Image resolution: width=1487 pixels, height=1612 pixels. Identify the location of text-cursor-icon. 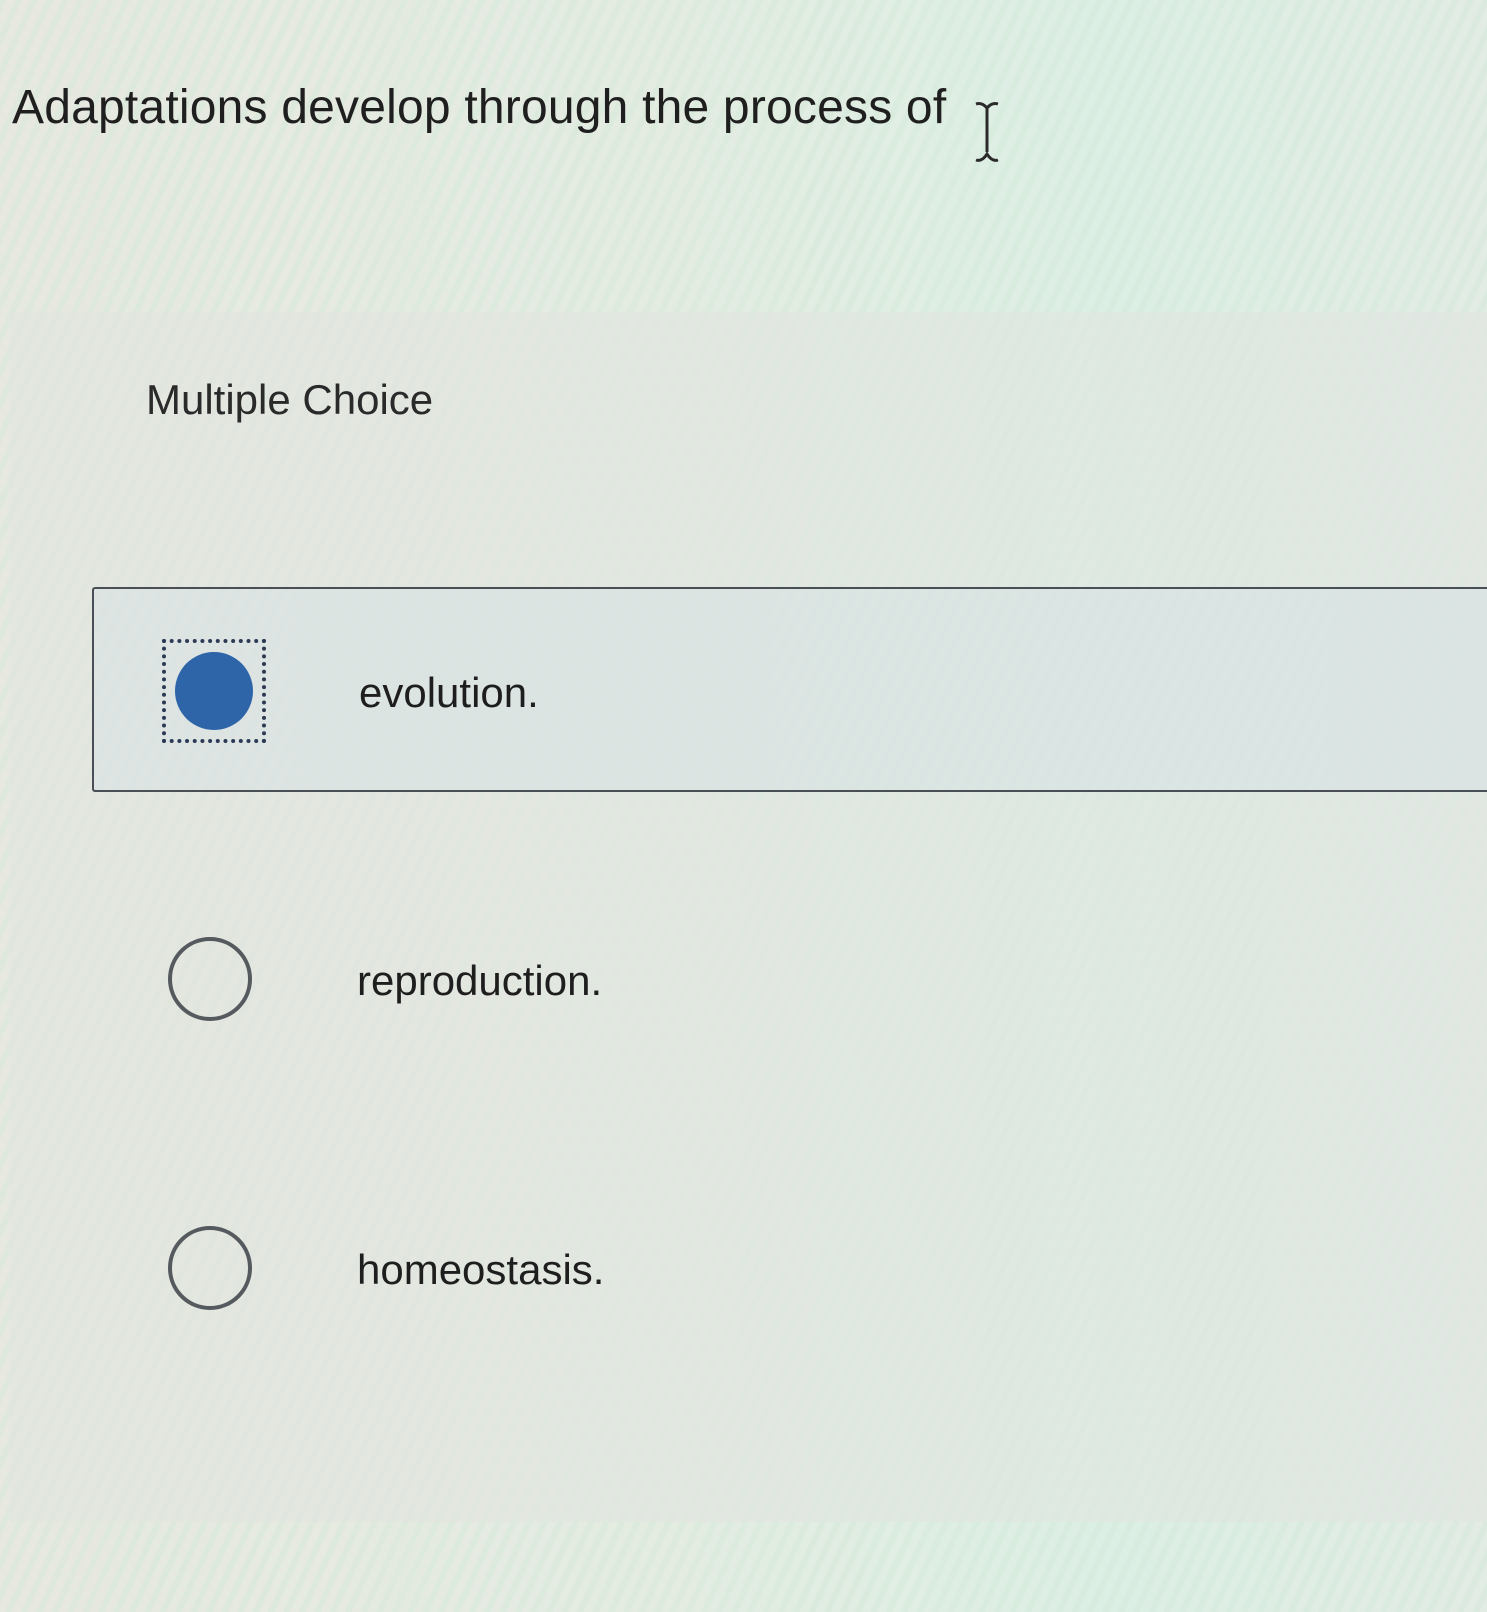
(987, 132).